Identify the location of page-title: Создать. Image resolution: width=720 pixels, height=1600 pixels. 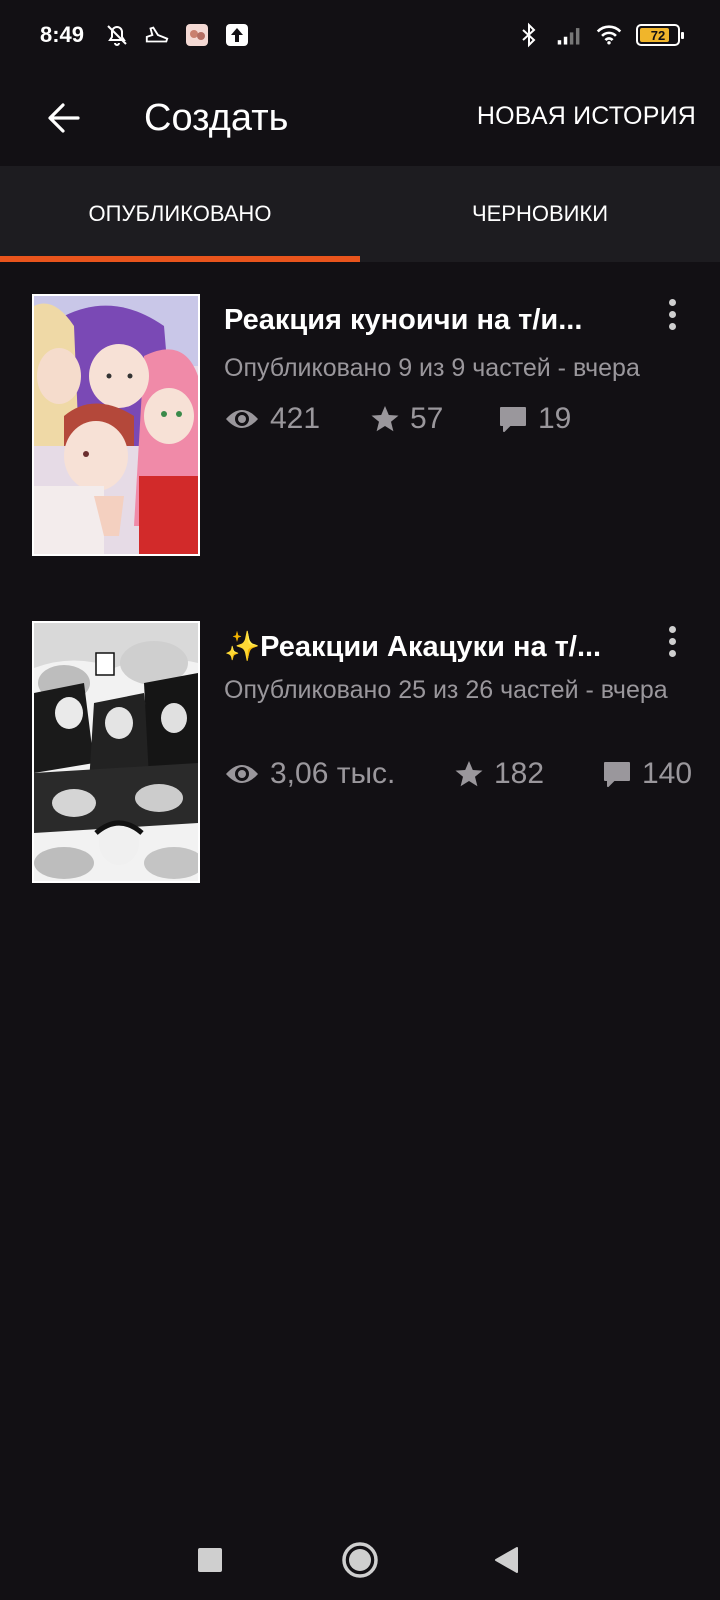
(216, 118).